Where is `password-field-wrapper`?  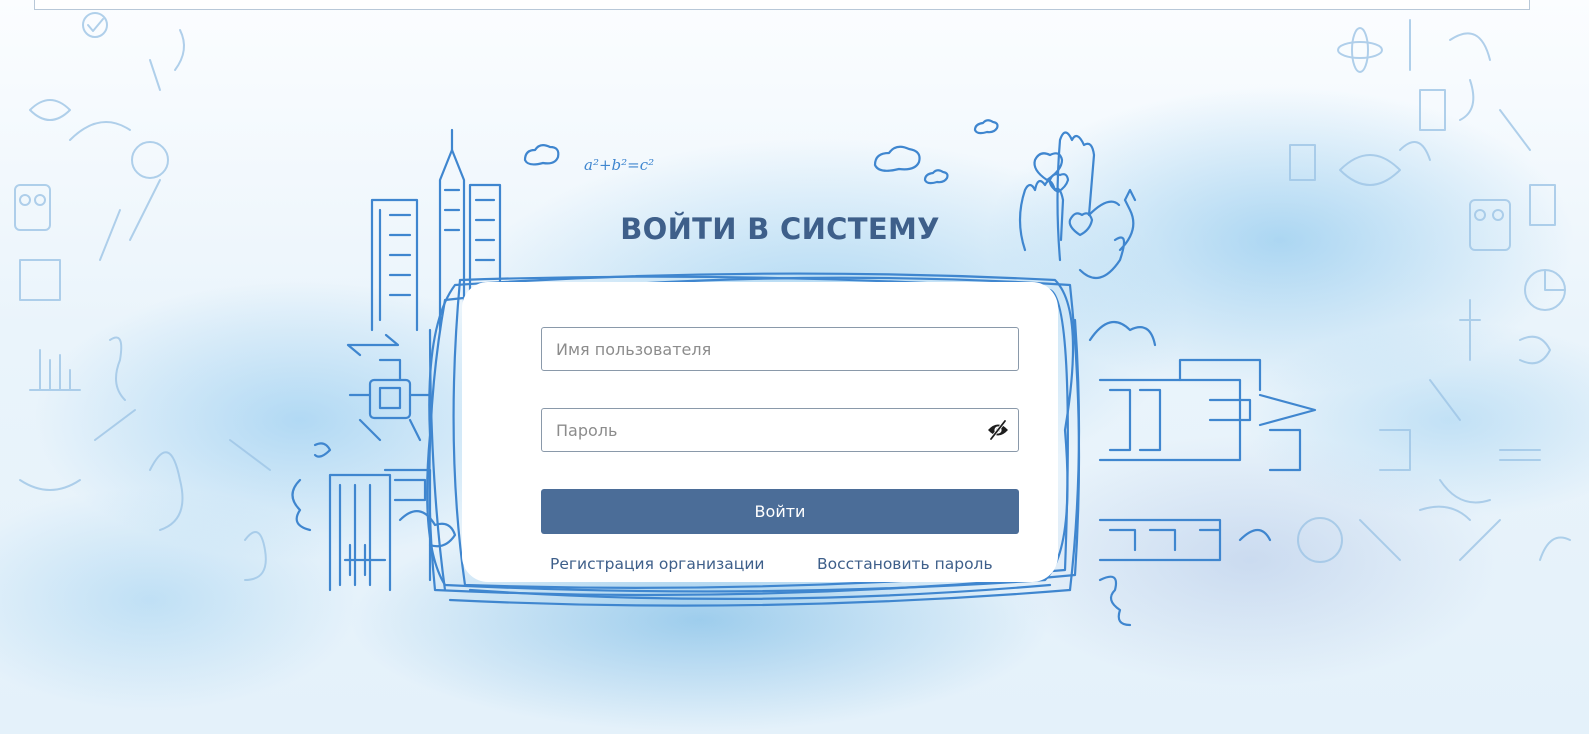
password-field-wrapper is located at coordinates (780, 430).